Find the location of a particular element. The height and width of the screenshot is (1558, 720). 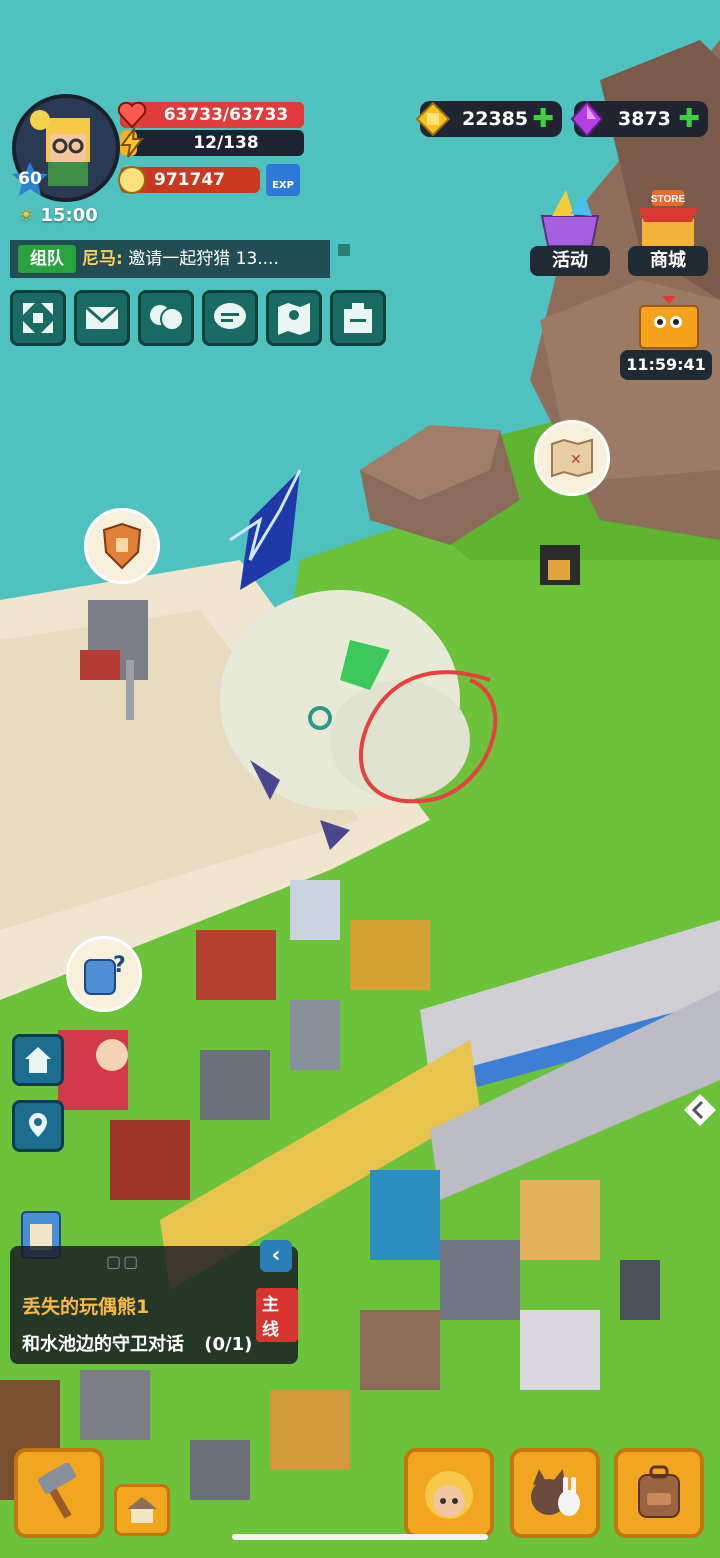

fullscreen-button is located at coordinates (38, 318).